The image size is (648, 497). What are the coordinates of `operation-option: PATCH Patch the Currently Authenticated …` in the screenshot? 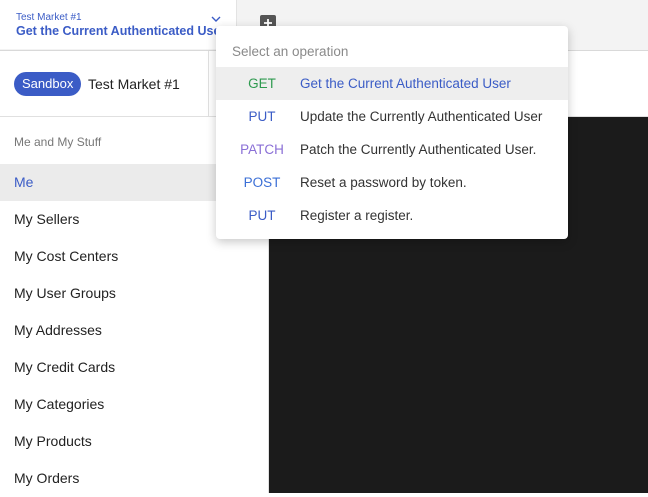 It's located at (392, 149).